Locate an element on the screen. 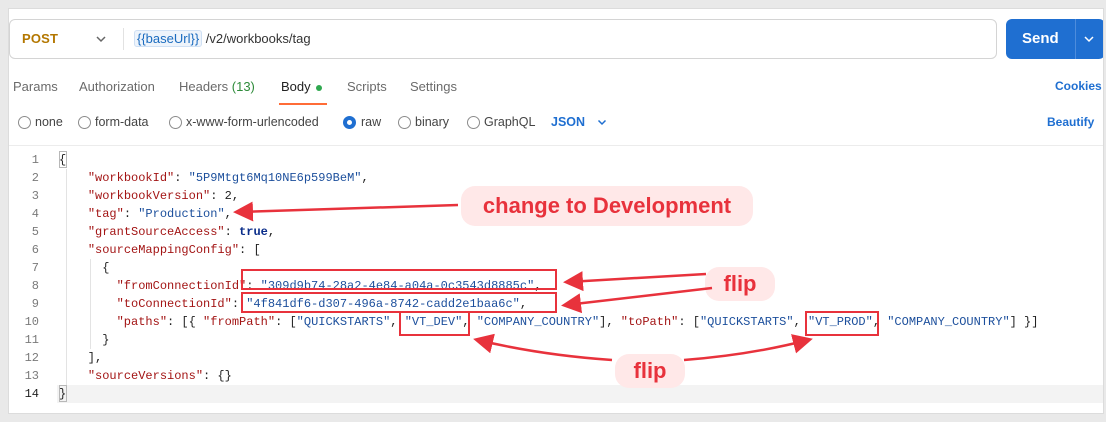 The width and height of the screenshot is (1106, 422). active-tab-indicator is located at coordinates (303, 104).